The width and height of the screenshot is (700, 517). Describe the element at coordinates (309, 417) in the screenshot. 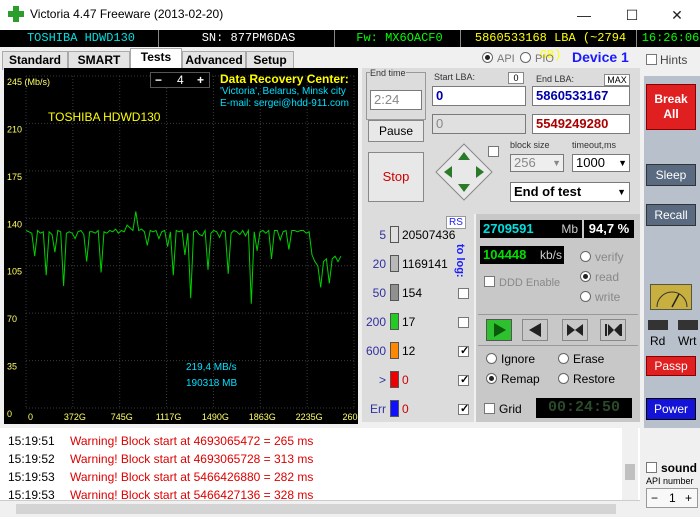

I see `x-tick-label: 2235G` at that location.